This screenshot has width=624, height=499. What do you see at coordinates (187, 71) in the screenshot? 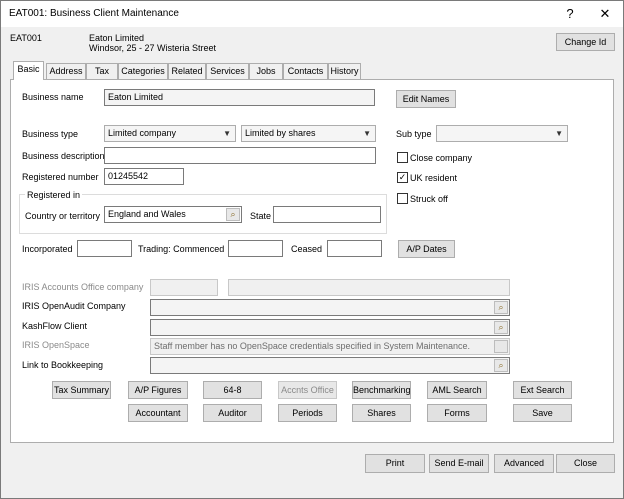
I see `tab-related: Related` at bounding box center [187, 71].